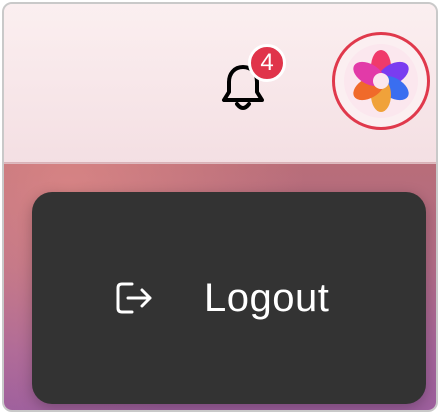  What do you see at coordinates (267, 63) in the screenshot?
I see `notification-count-badge: 4` at bounding box center [267, 63].